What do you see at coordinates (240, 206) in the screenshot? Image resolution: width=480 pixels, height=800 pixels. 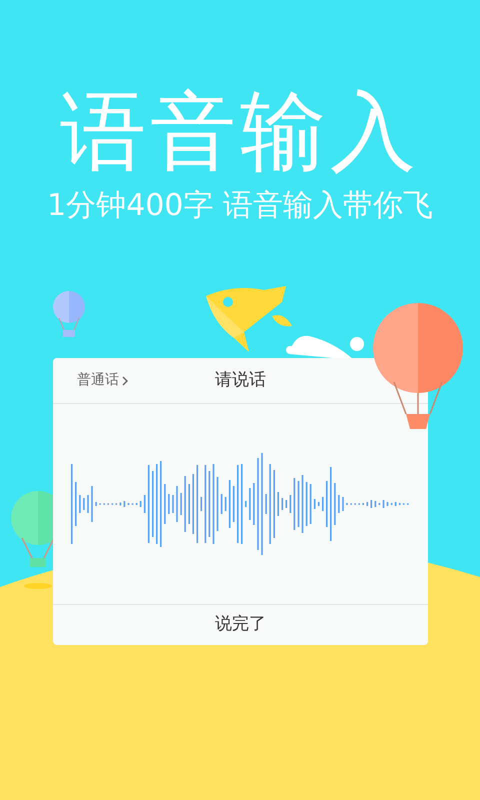 I see `tagline: 1分钟400字 语音输入带你飞` at bounding box center [240, 206].